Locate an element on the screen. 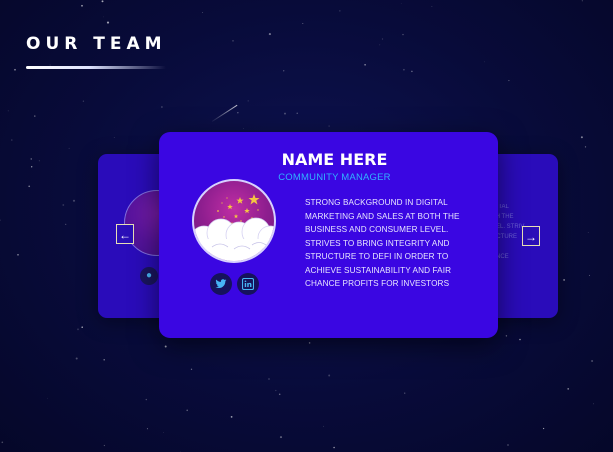  linkedin-link is located at coordinates (248, 284).